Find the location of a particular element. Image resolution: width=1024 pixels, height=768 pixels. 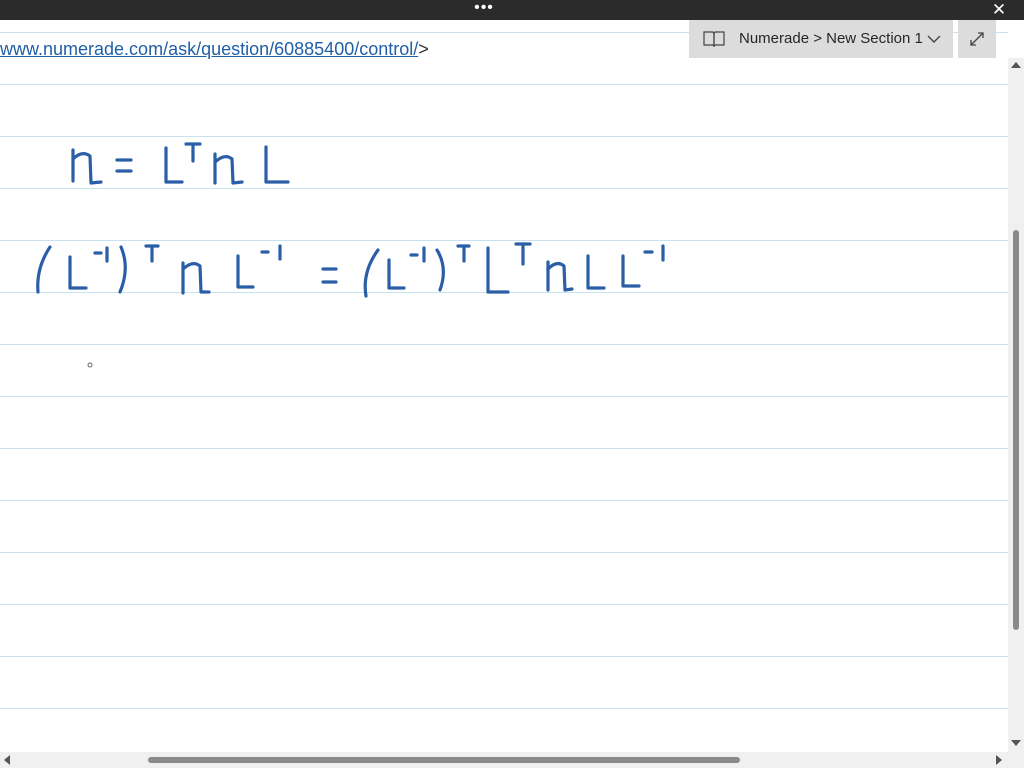

vertical-scrollbar is located at coordinates (1016, 405).